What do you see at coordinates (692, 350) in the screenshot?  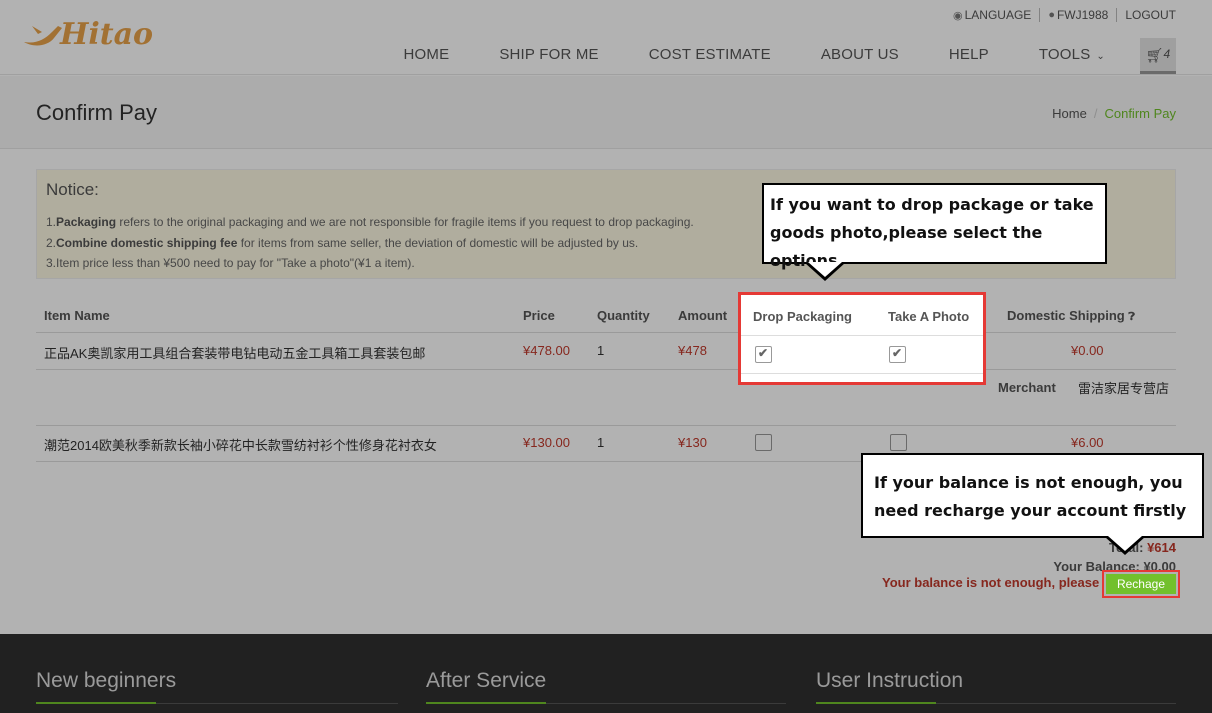 I see `item-amount: ¥478` at bounding box center [692, 350].